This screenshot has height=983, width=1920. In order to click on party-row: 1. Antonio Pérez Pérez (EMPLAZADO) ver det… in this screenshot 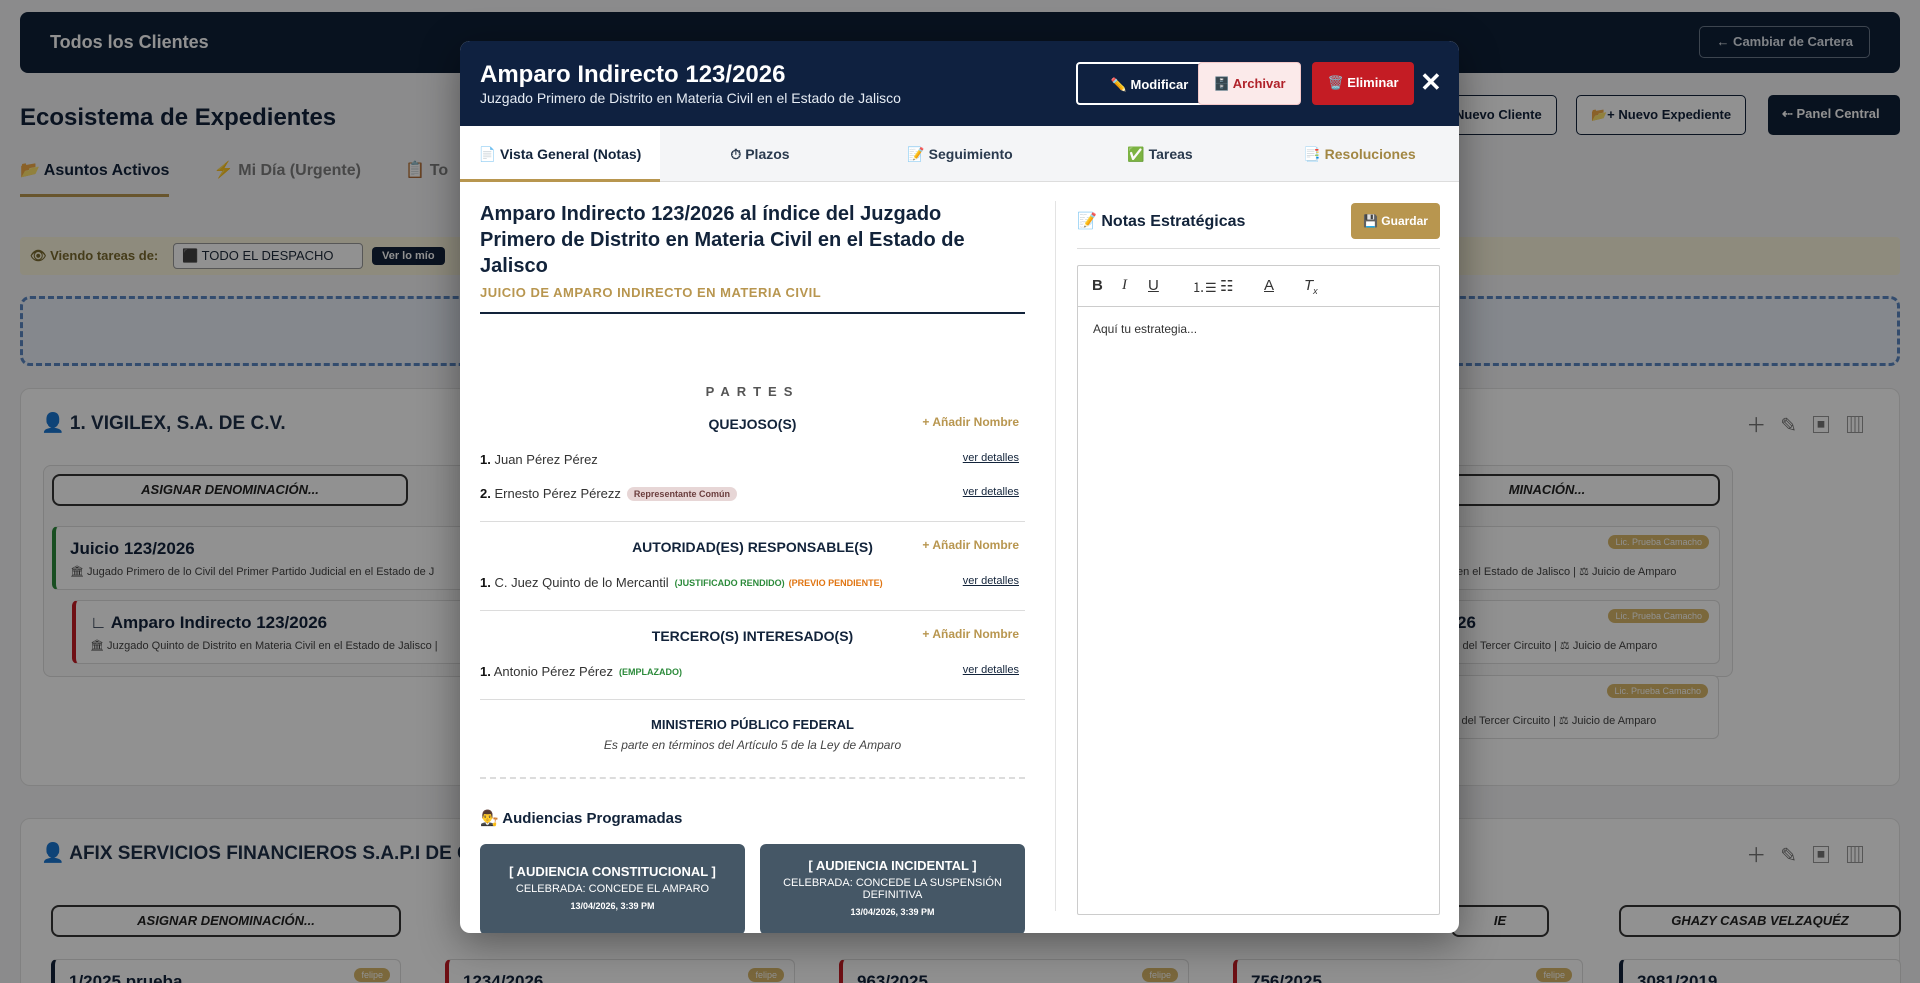, I will do `click(752, 671)`.